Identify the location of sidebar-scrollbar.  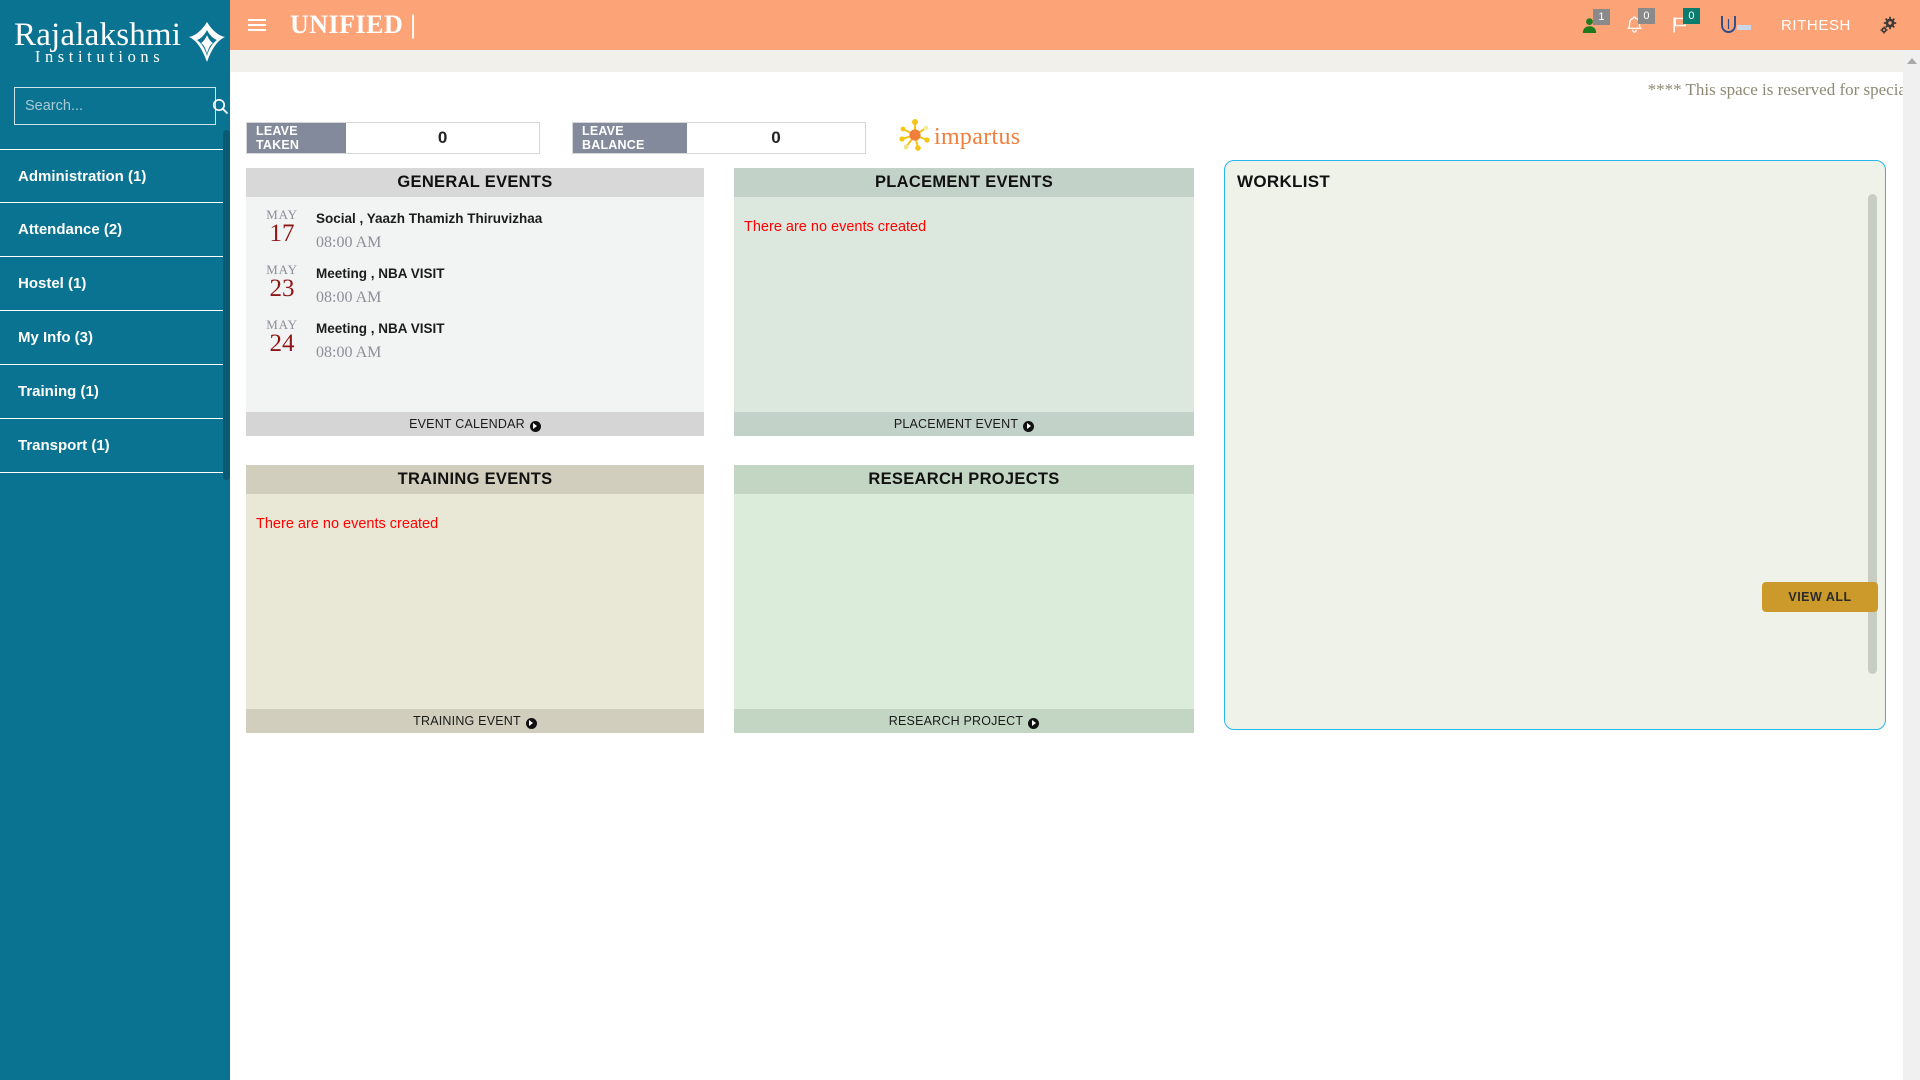
(226, 305).